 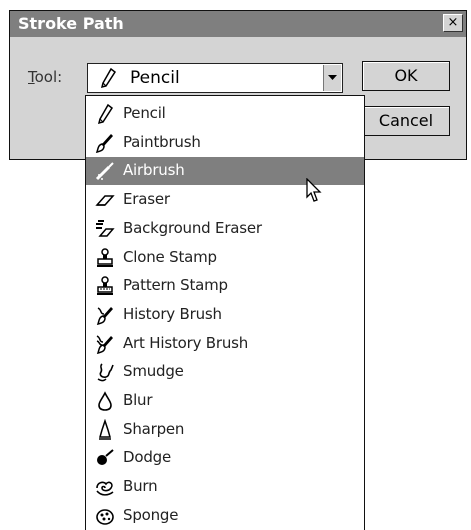 I want to click on background-eraser-icon, so click(x=105, y=228).